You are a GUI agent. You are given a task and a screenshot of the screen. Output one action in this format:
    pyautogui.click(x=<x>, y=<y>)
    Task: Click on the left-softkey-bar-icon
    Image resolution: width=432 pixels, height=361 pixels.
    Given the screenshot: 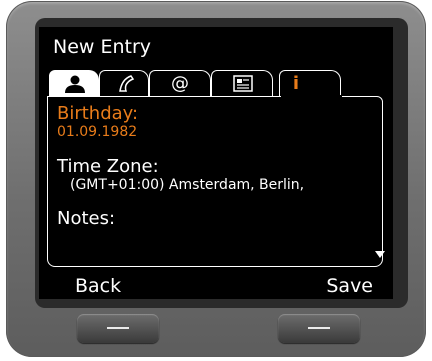 What is the action you would take?
    pyautogui.click(x=118, y=328)
    